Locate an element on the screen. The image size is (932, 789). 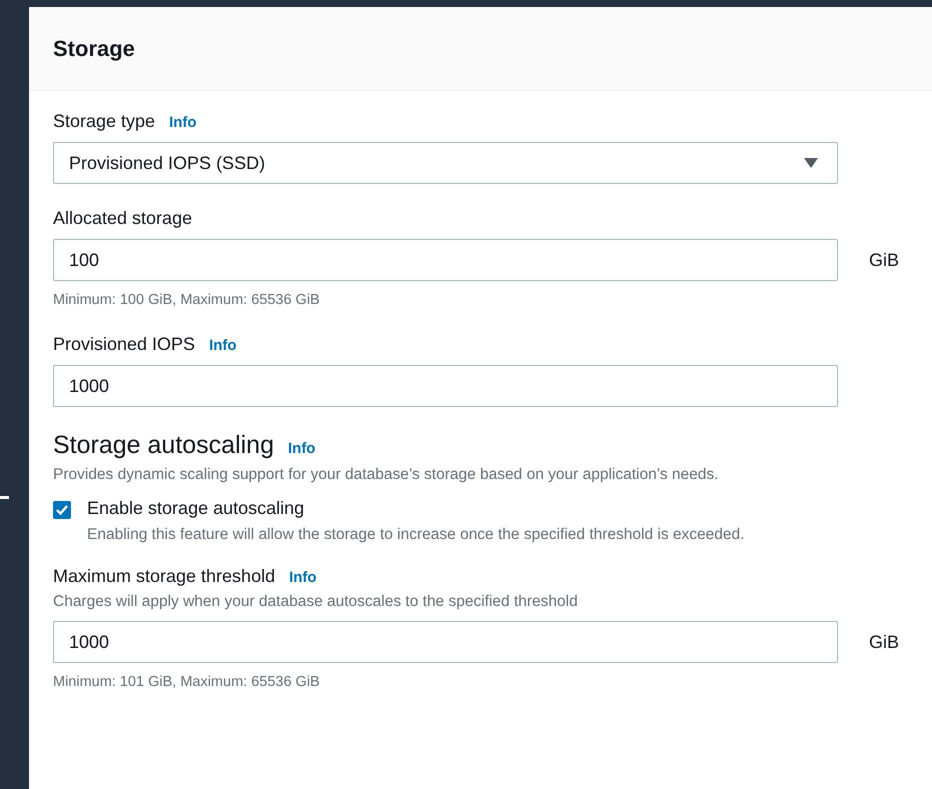
field-label: Maximum storage threshold is located at coordinates (164, 576).